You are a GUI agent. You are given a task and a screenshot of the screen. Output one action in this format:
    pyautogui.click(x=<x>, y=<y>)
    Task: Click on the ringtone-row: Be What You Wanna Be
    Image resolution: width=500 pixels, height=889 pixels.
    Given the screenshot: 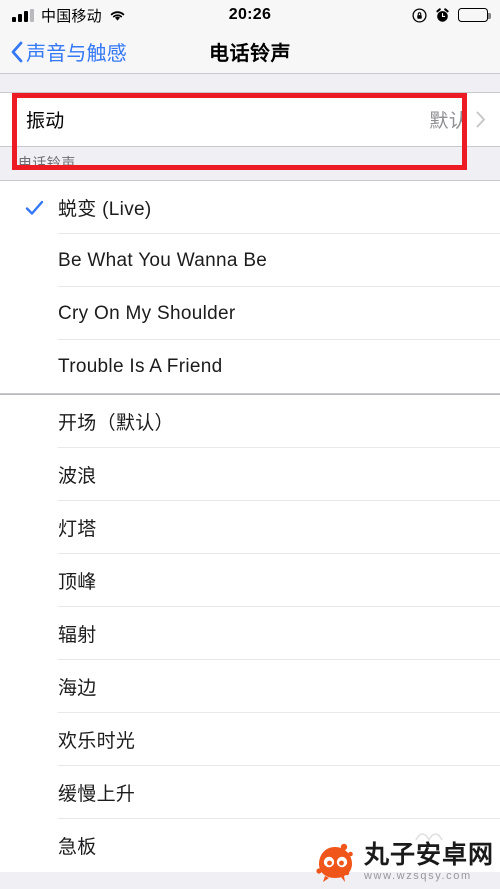 What is the action you would take?
    pyautogui.click(x=250, y=260)
    